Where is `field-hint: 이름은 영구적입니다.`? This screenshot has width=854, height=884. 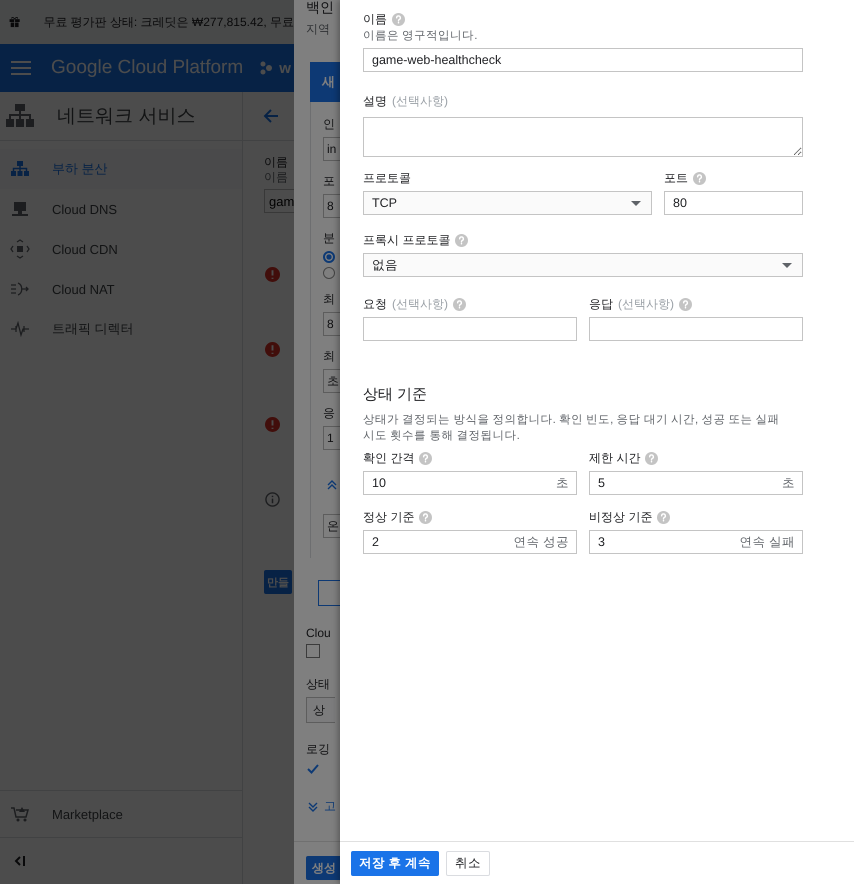 field-hint: 이름은 영구적입니다. is located at coordinates (420, 36).